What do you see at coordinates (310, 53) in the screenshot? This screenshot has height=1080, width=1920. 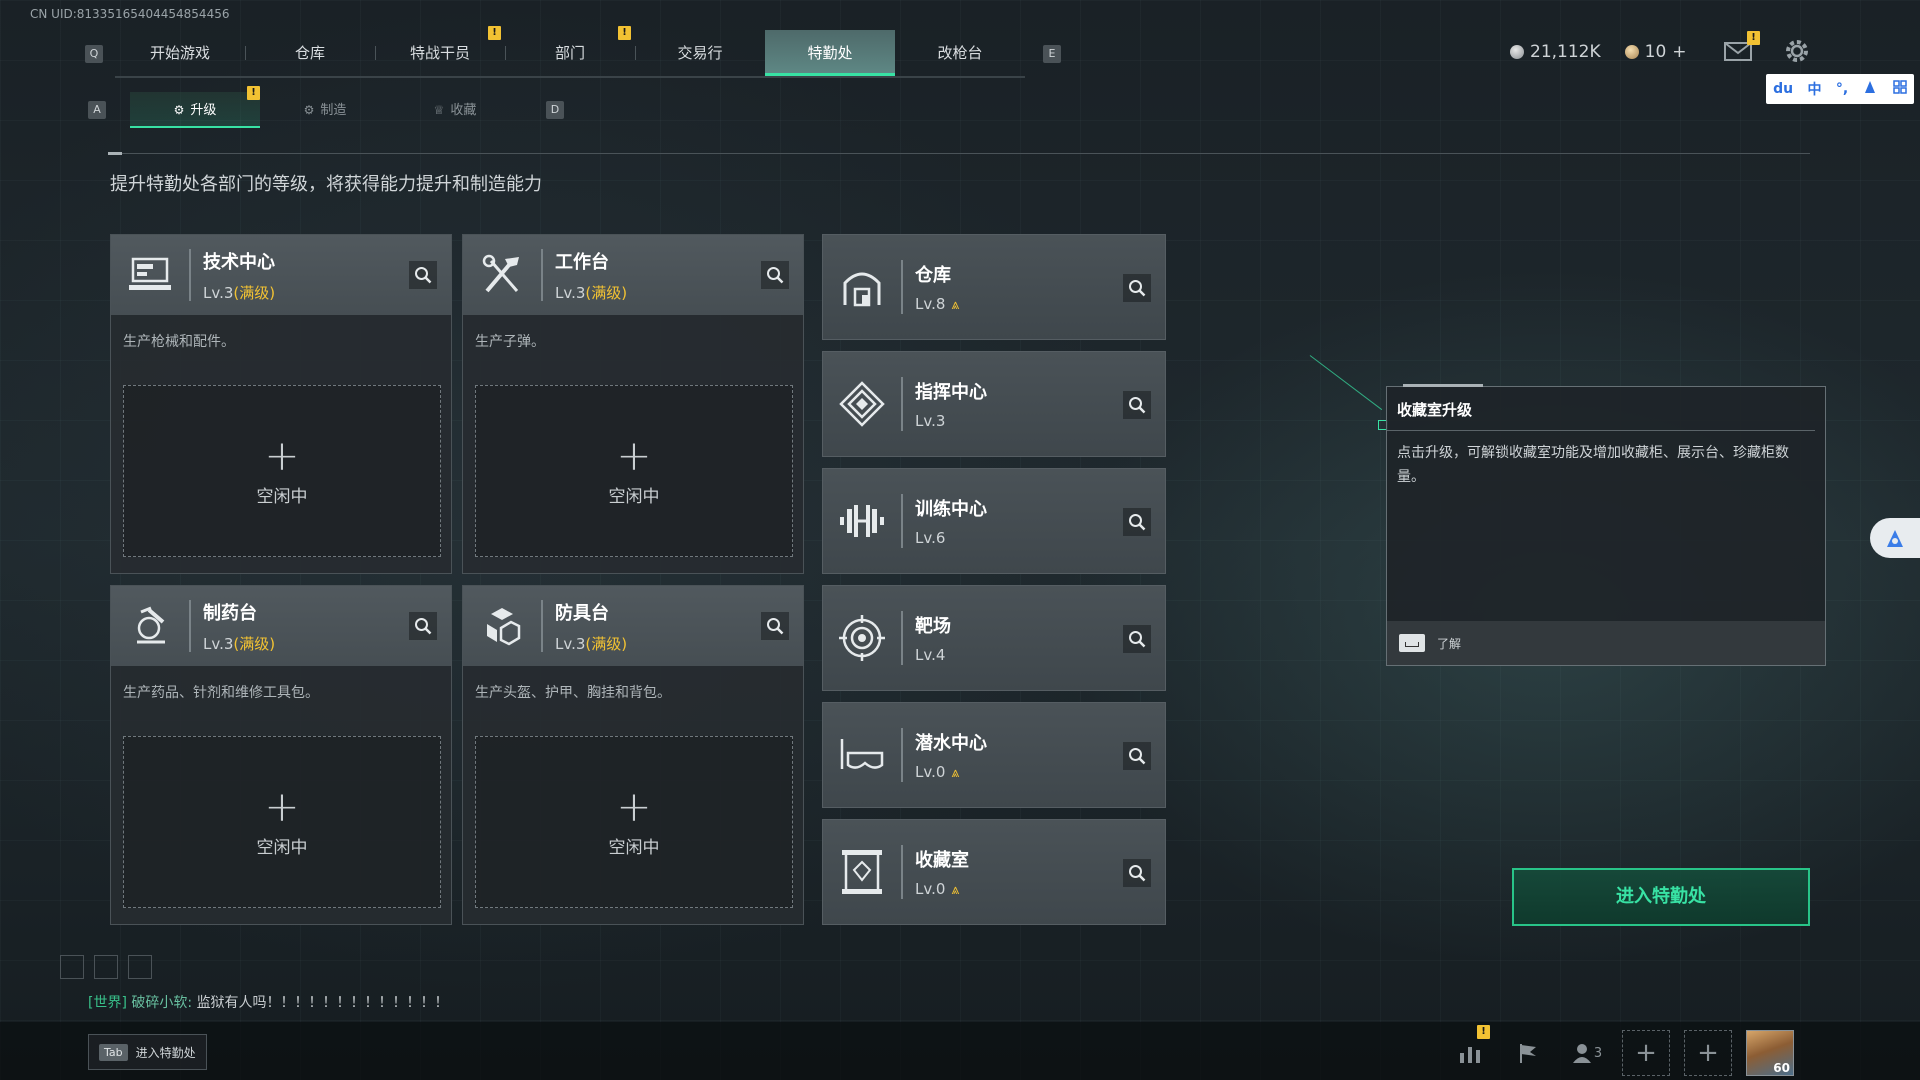 I see `nav-tab: 仓库` at bounding box center [310, 53].